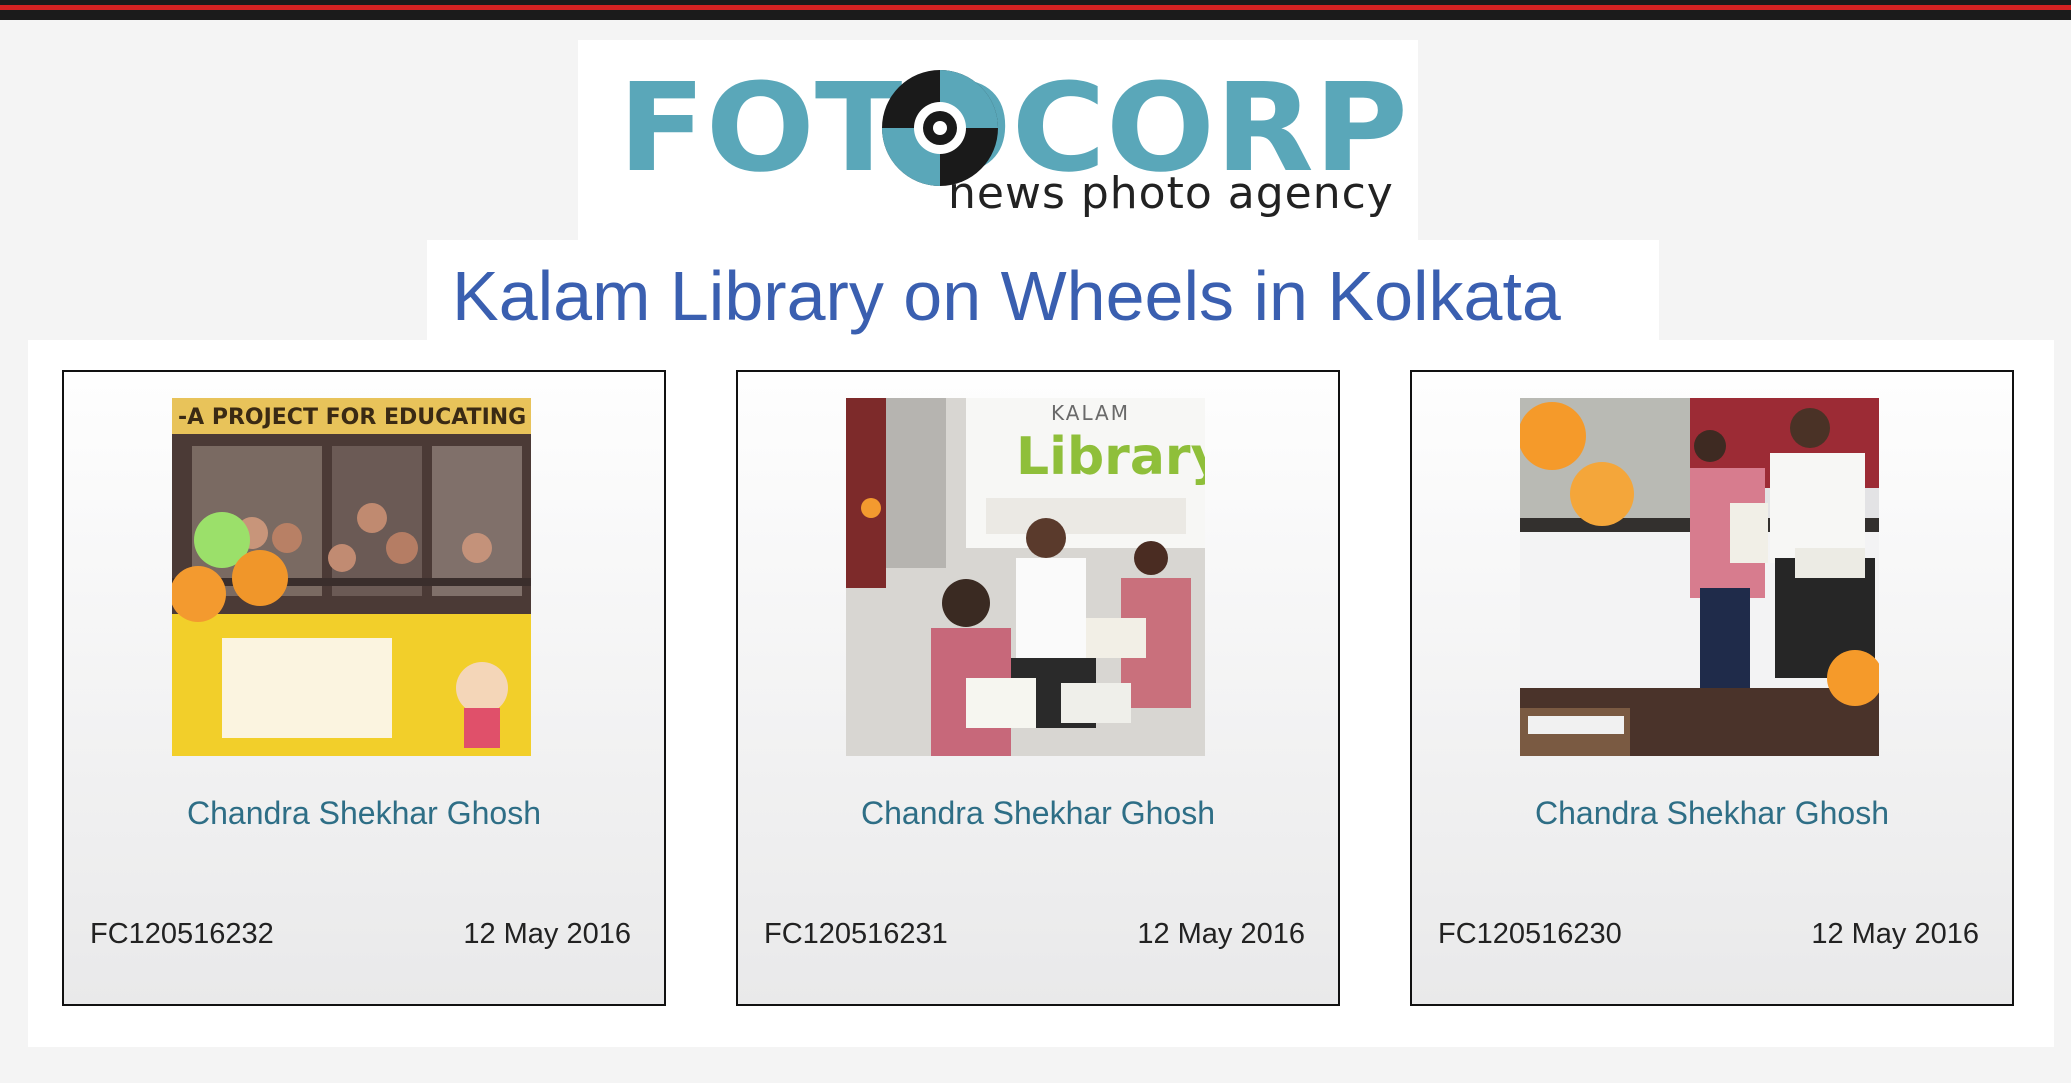  Describe the element at coordinates (856, 934) in the screenshot. I see `photo-code: FC120516231` at that location.